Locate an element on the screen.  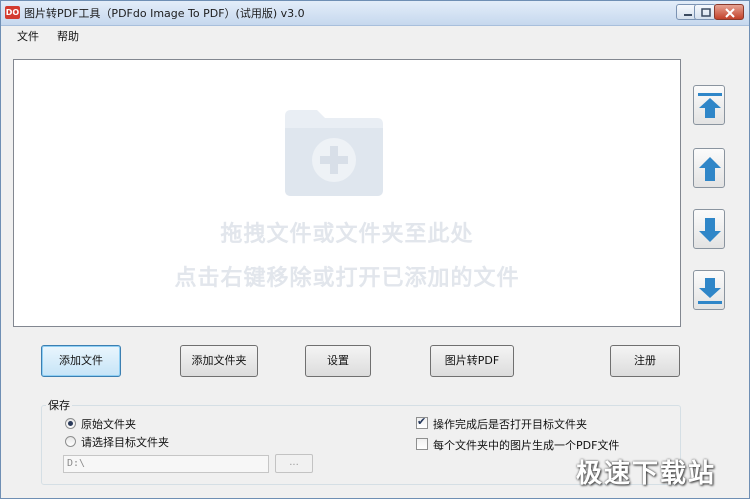
drop-hint-line1: 拖拽文件或文件夹至此处 is located at coordinates (347, 234).